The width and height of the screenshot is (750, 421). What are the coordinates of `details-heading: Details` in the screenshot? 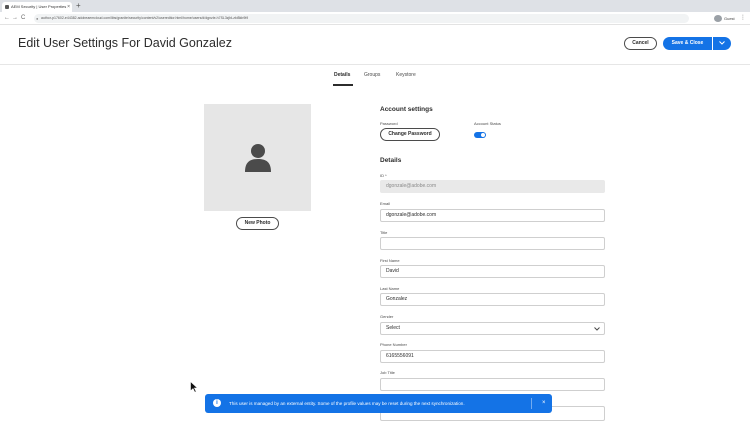 It's located at (391, 160).